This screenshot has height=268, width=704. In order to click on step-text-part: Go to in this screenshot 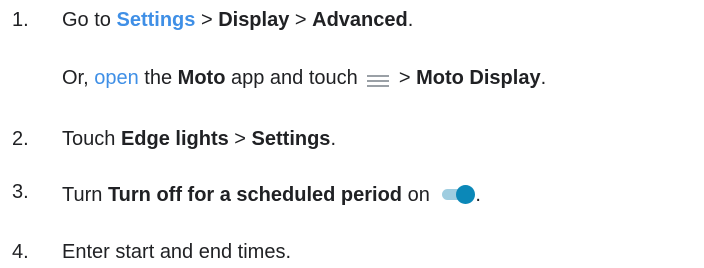, I will do `click(89, 20)`.